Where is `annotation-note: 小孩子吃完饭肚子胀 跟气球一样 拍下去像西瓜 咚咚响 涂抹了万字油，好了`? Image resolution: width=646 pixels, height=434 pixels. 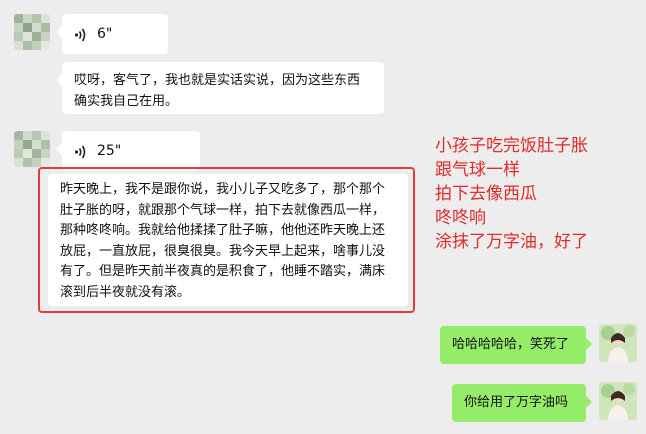 annotation-note: 小孩子吃完饭肚子胀 跟气球一样 拍下去像西瓜 咚咚响 涂抹了万字油，好了 is located at coordinates (535, 194).